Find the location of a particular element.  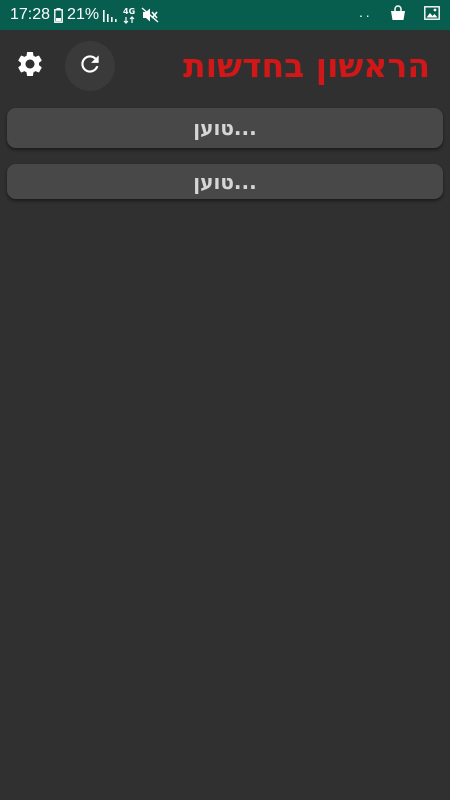

more-dots-icon: ·· is located at coordinates (365, 15).